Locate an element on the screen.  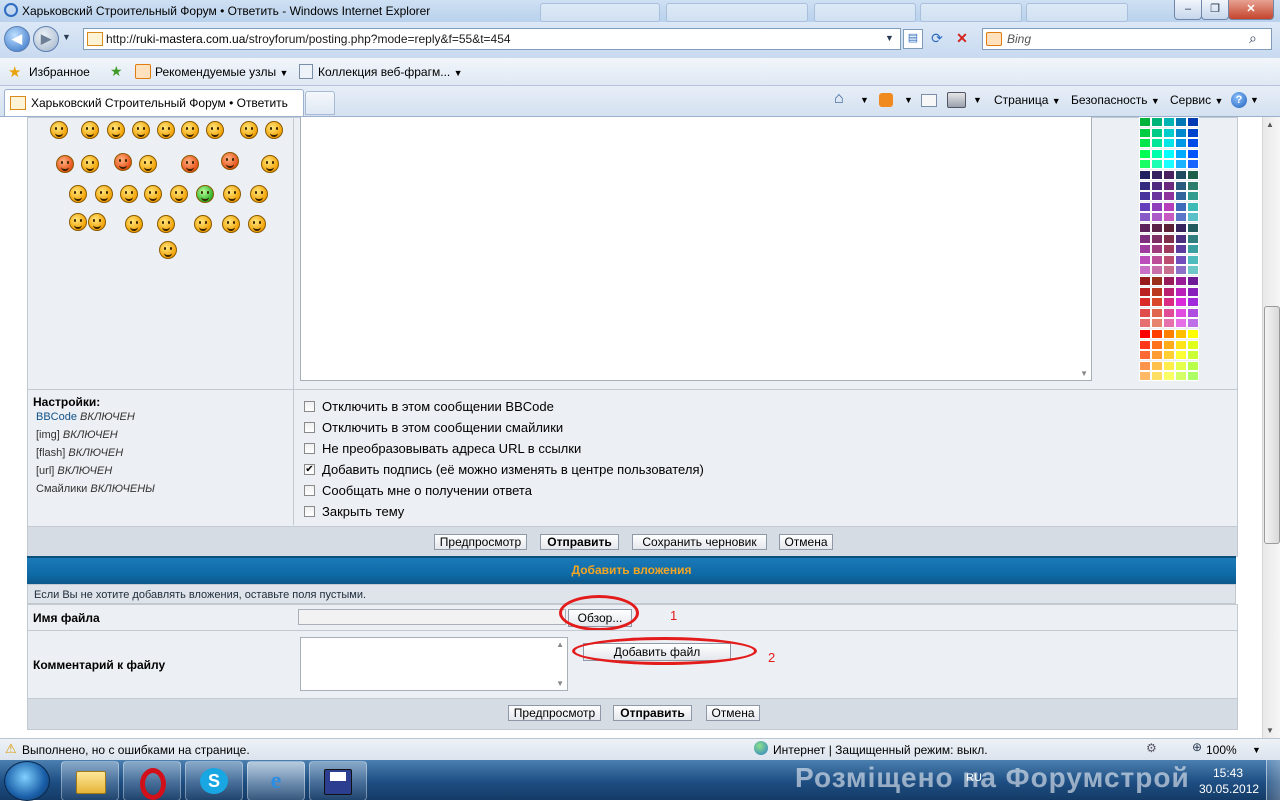
option-label: Отключить в этом сообщении смайлики is located at coordinates (442, 427).